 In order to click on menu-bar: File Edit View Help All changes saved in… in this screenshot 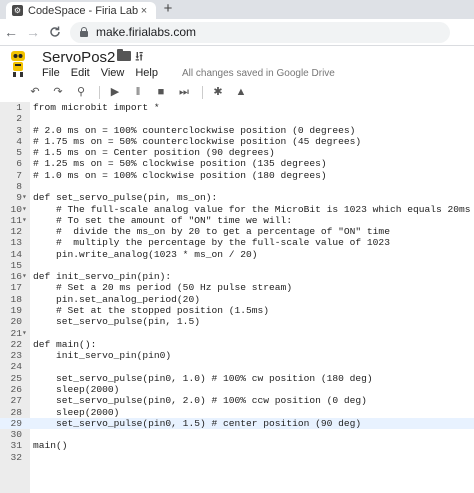, I will do `click(188, 73)`.